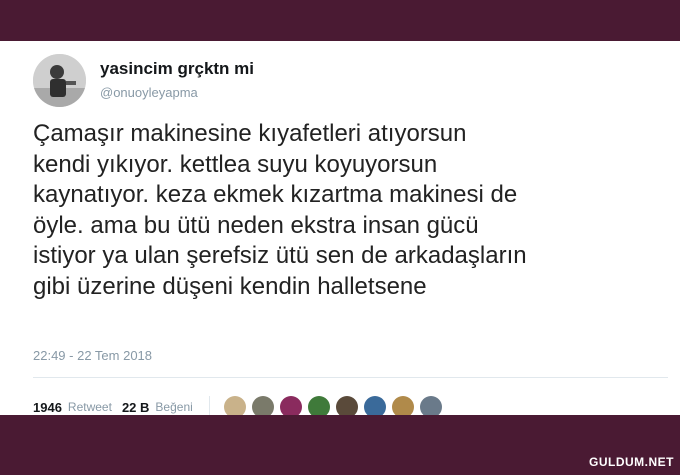  Describe the element at coordinates (350, 377) in the screenshot. I see `divider` at that location.